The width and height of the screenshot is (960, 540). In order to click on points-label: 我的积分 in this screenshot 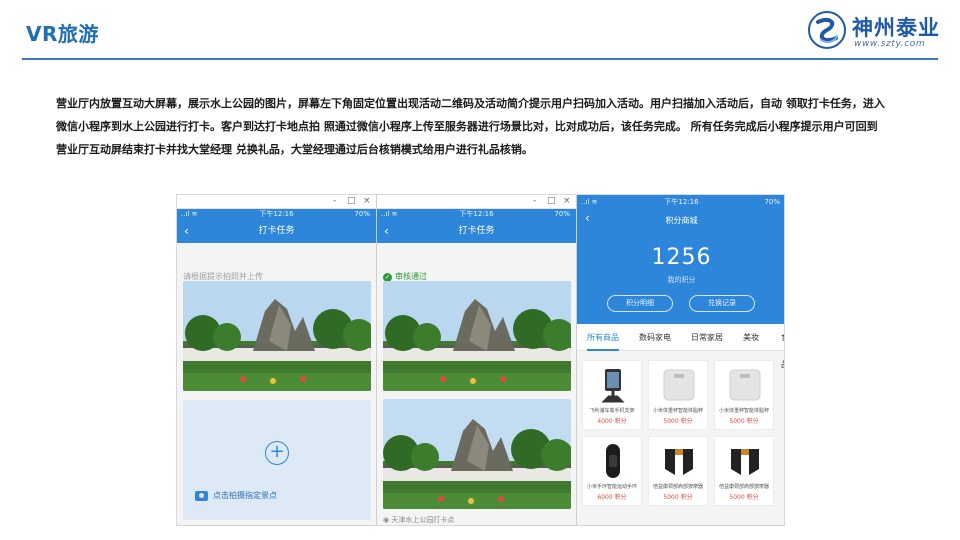, I will do `click(681, 280)`.